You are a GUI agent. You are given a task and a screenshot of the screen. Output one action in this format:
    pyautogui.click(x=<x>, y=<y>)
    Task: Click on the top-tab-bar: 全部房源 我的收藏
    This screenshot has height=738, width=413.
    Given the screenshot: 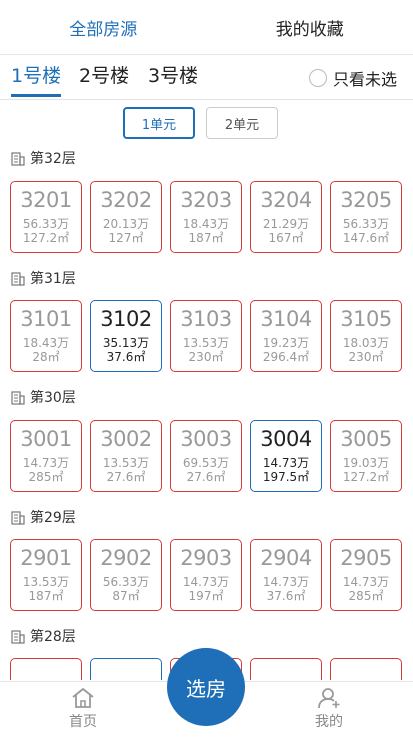 What is the action you would take?
    pyautogui.click(x=206, y=27)
    